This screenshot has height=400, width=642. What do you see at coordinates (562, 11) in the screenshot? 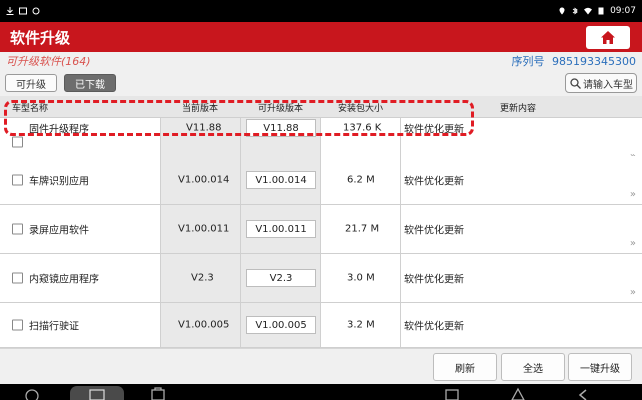
I see `location-icon` at bounding box center [562, 11].